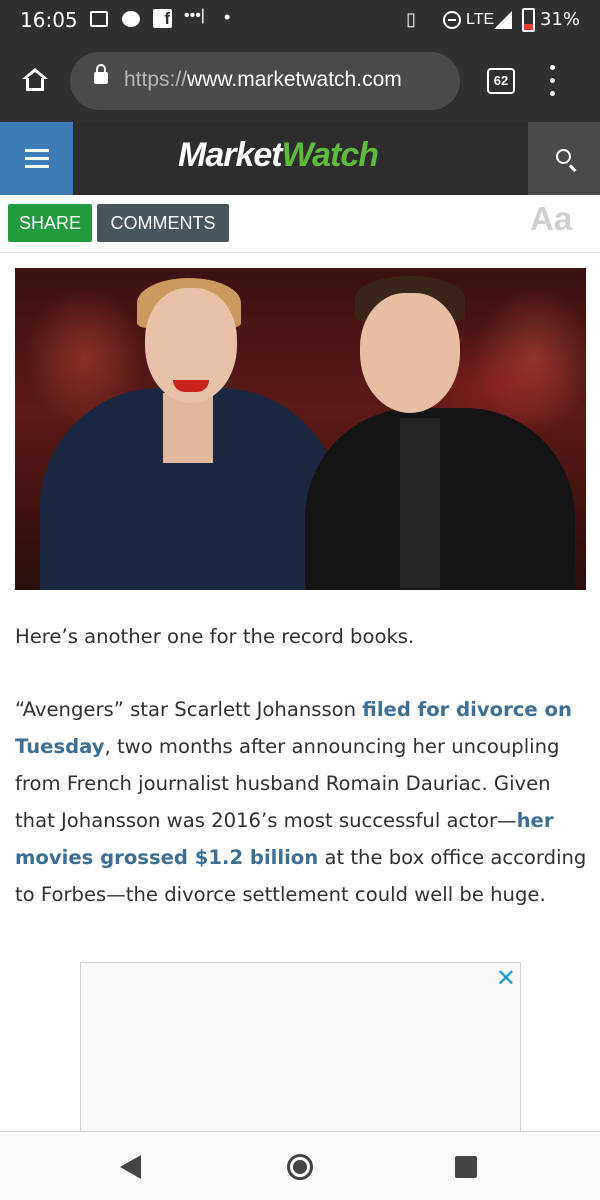 This screenshot has width=600, height=1200. I want to click on tab-switcher-button: 62, so click(501, 81).